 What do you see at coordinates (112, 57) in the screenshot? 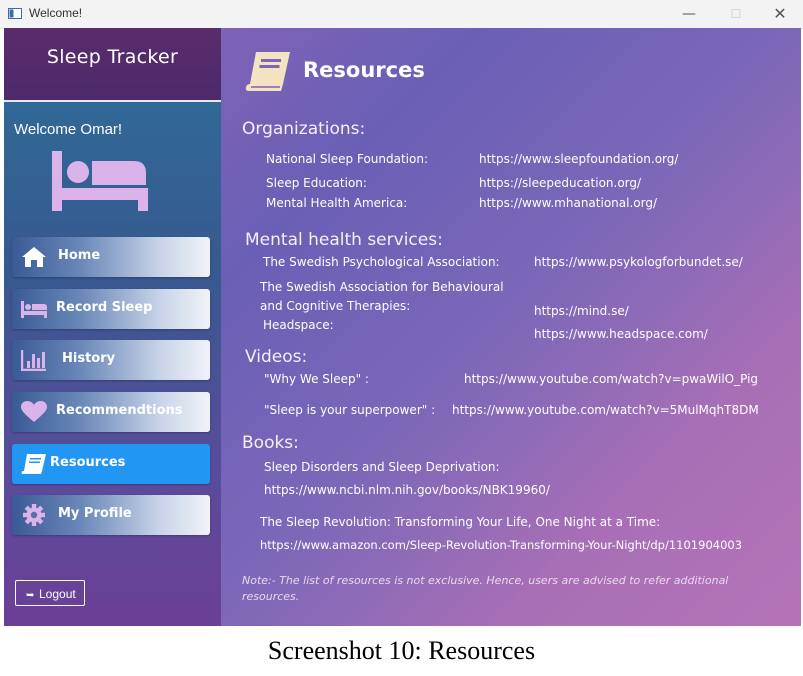
I see `app-name: Sleep Tracker` at bounding box center [112, 57].